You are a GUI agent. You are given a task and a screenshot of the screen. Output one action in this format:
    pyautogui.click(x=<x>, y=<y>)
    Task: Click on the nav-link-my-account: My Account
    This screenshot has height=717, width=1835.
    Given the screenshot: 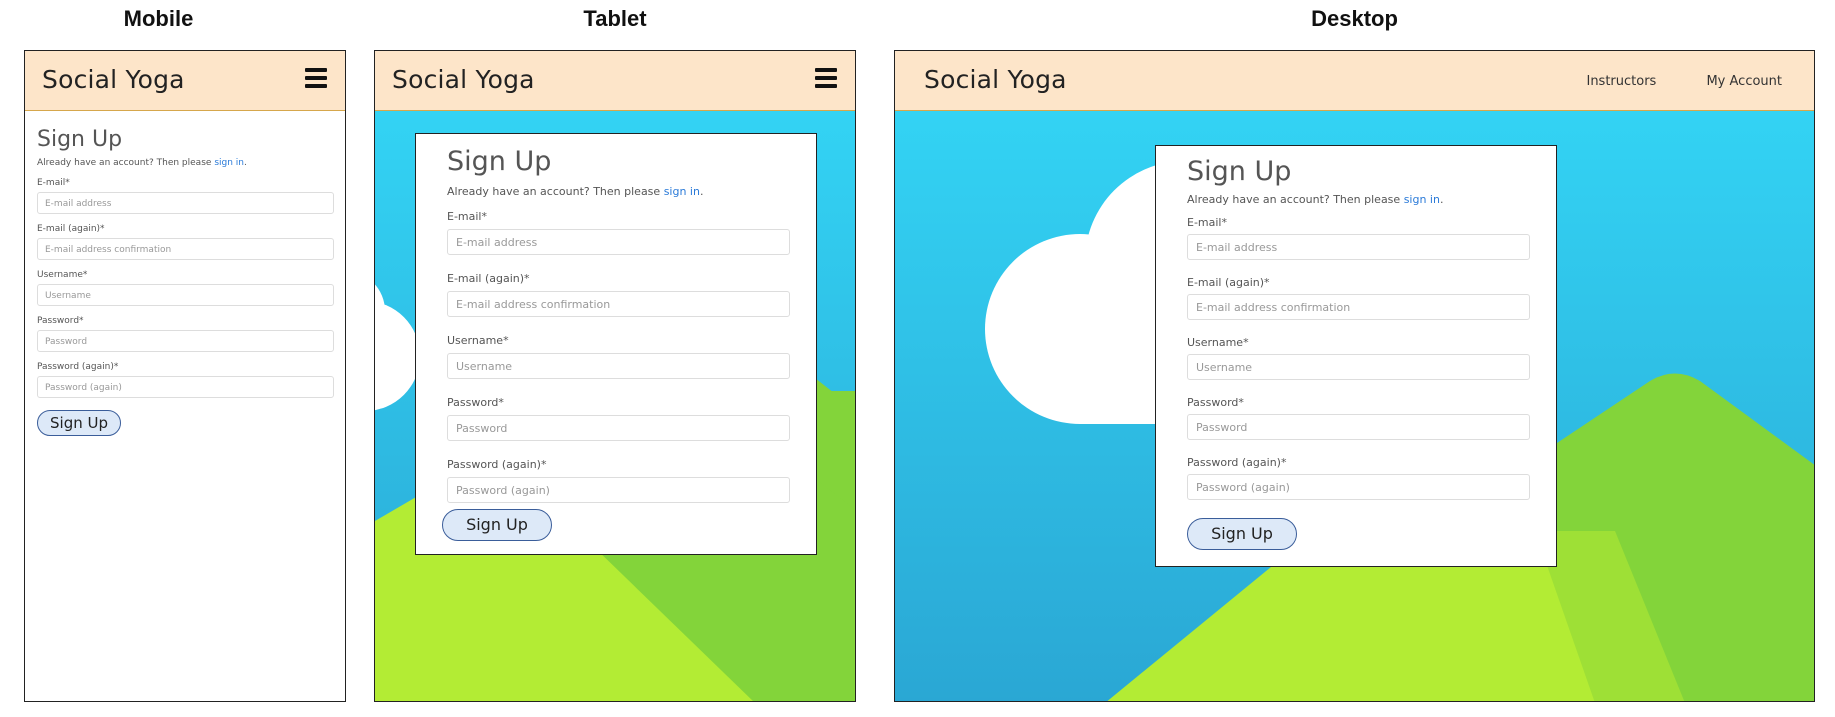 What is the action you would take?
    pyautogui.click(x=1744, y=81)
    